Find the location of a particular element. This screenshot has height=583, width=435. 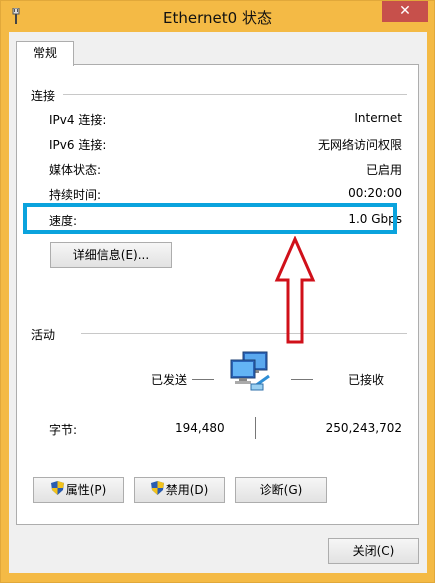

ipv4-label: IPv4 连接: is located at coordinates (78, 120).